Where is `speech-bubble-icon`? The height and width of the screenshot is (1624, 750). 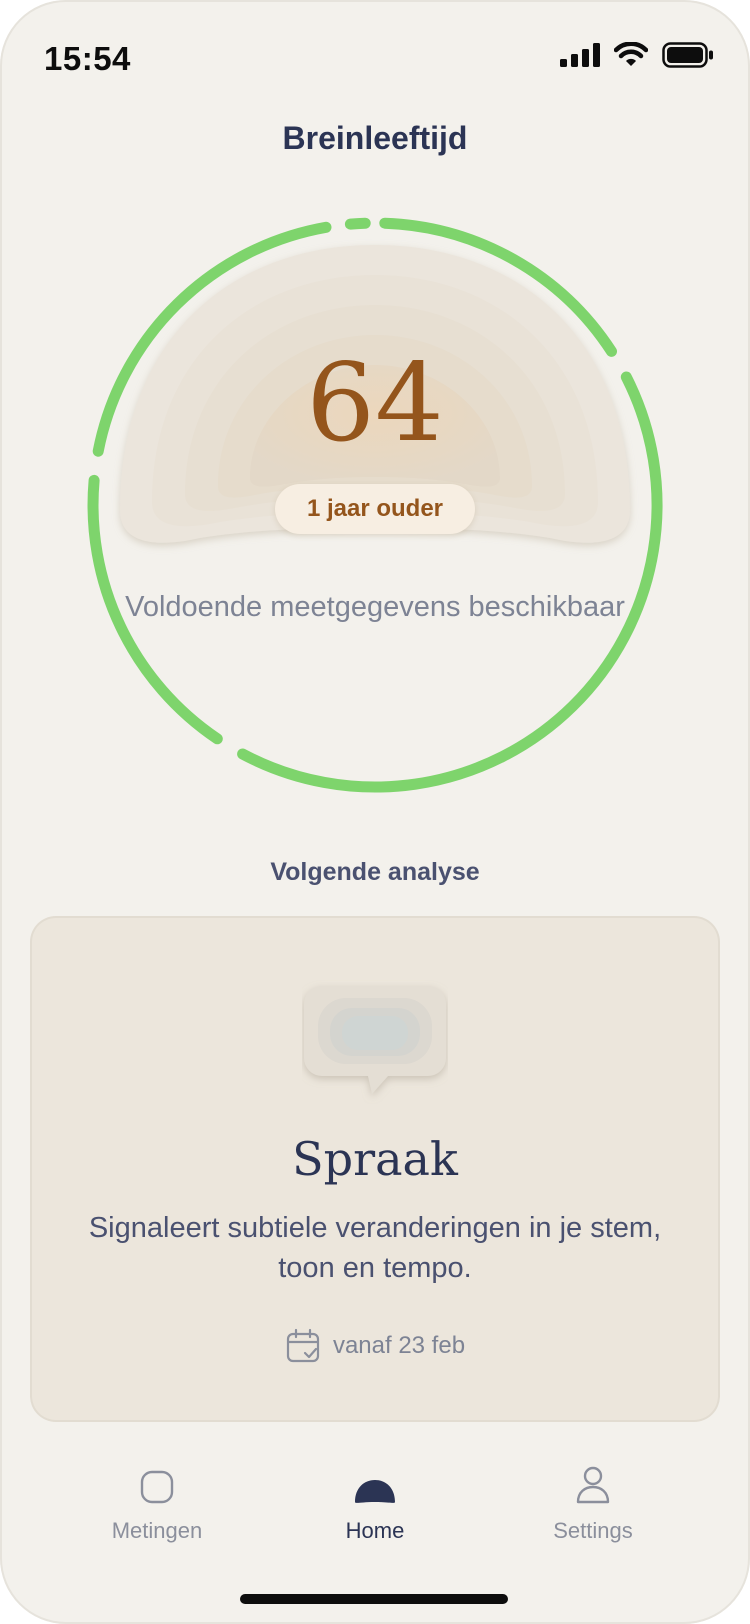
speech-bubble-icon is located at coordinates (375, 1040).